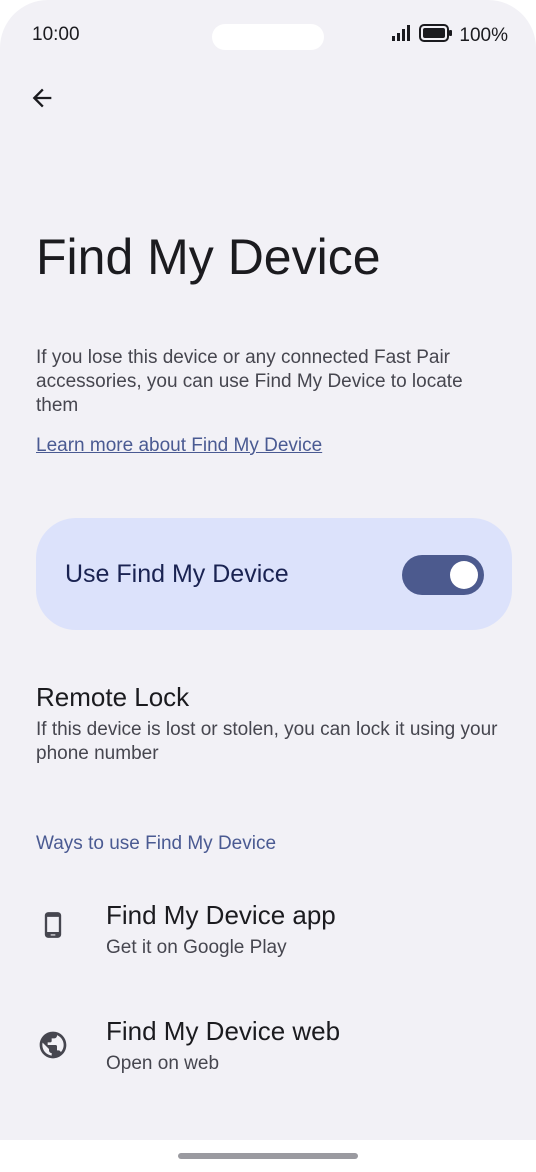 The width and height of the screenshot is (536, 1172). What do you see at coordinates (179, 446) in the screenshot?
I see `learn-more-link: Learn more about Find My Device` at bounding box center [179, 446].